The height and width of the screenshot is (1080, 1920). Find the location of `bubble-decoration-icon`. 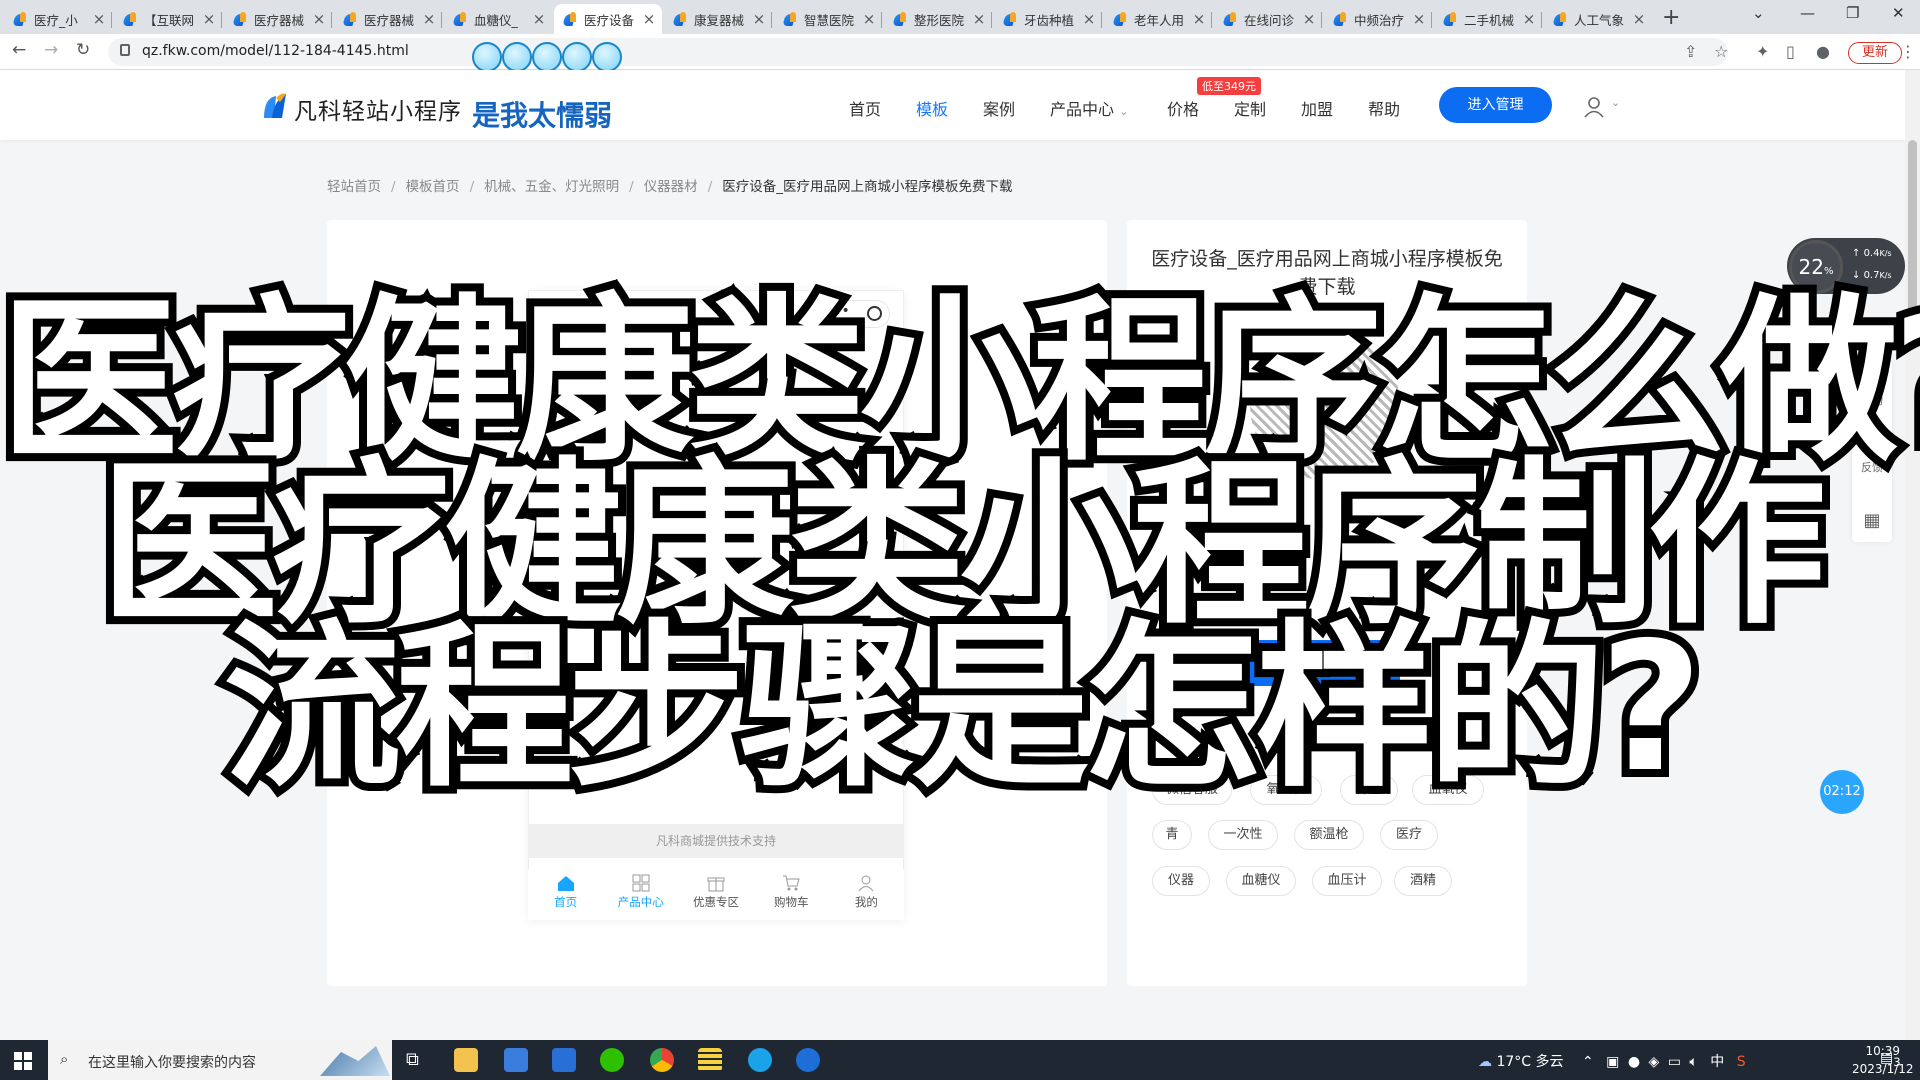

bubble-decoration-icon is located at coordinates (577, 57).